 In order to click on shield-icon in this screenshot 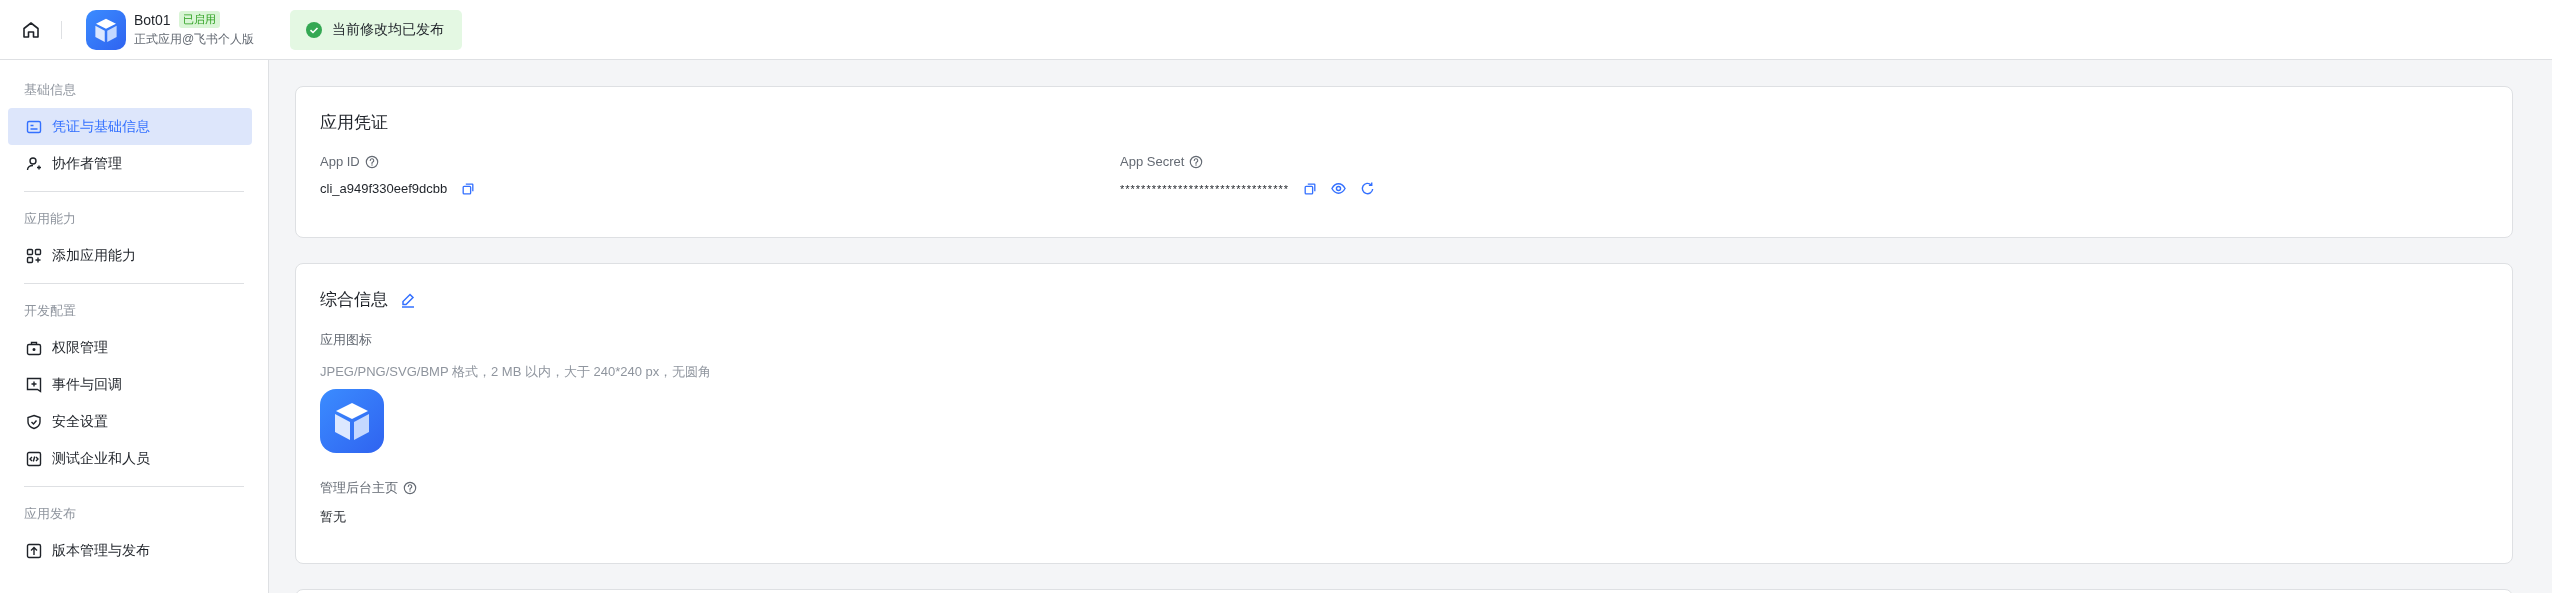, I will do `click(34, 421)`.